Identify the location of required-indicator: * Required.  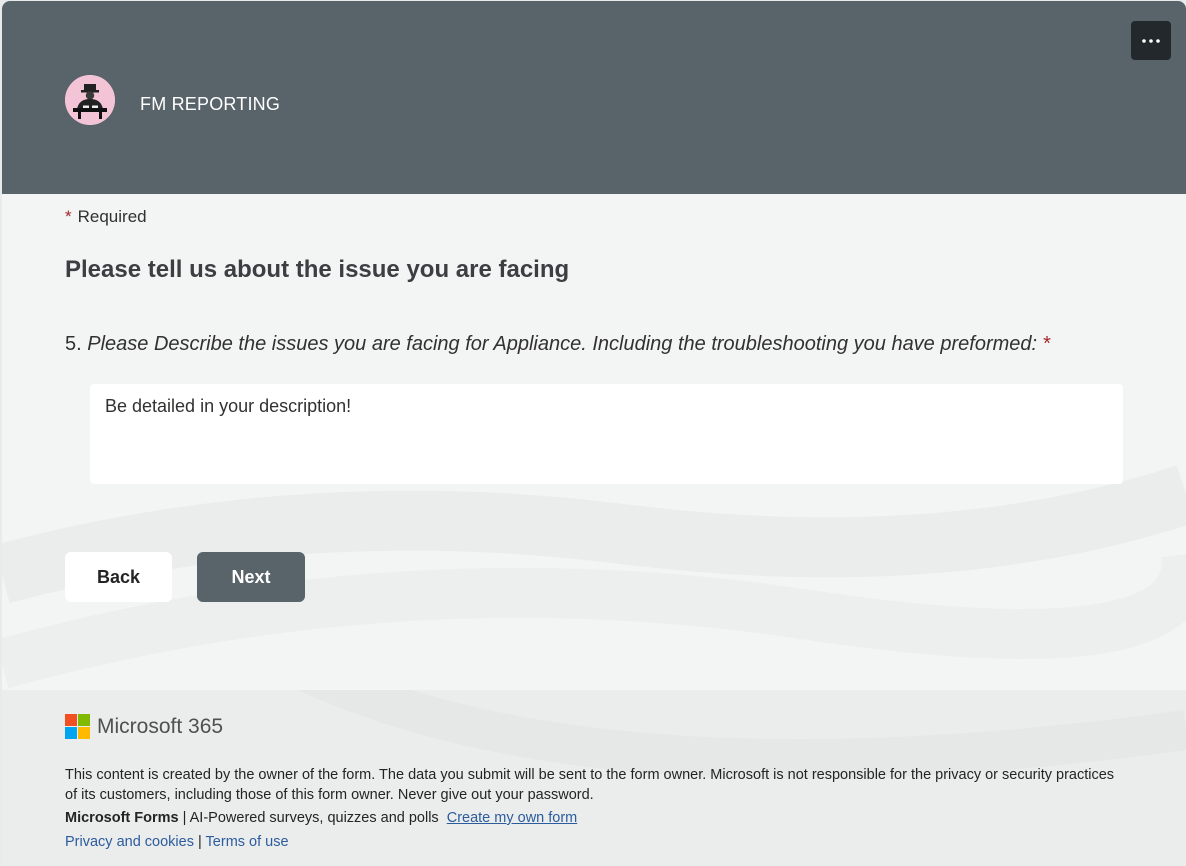
(106, 217).